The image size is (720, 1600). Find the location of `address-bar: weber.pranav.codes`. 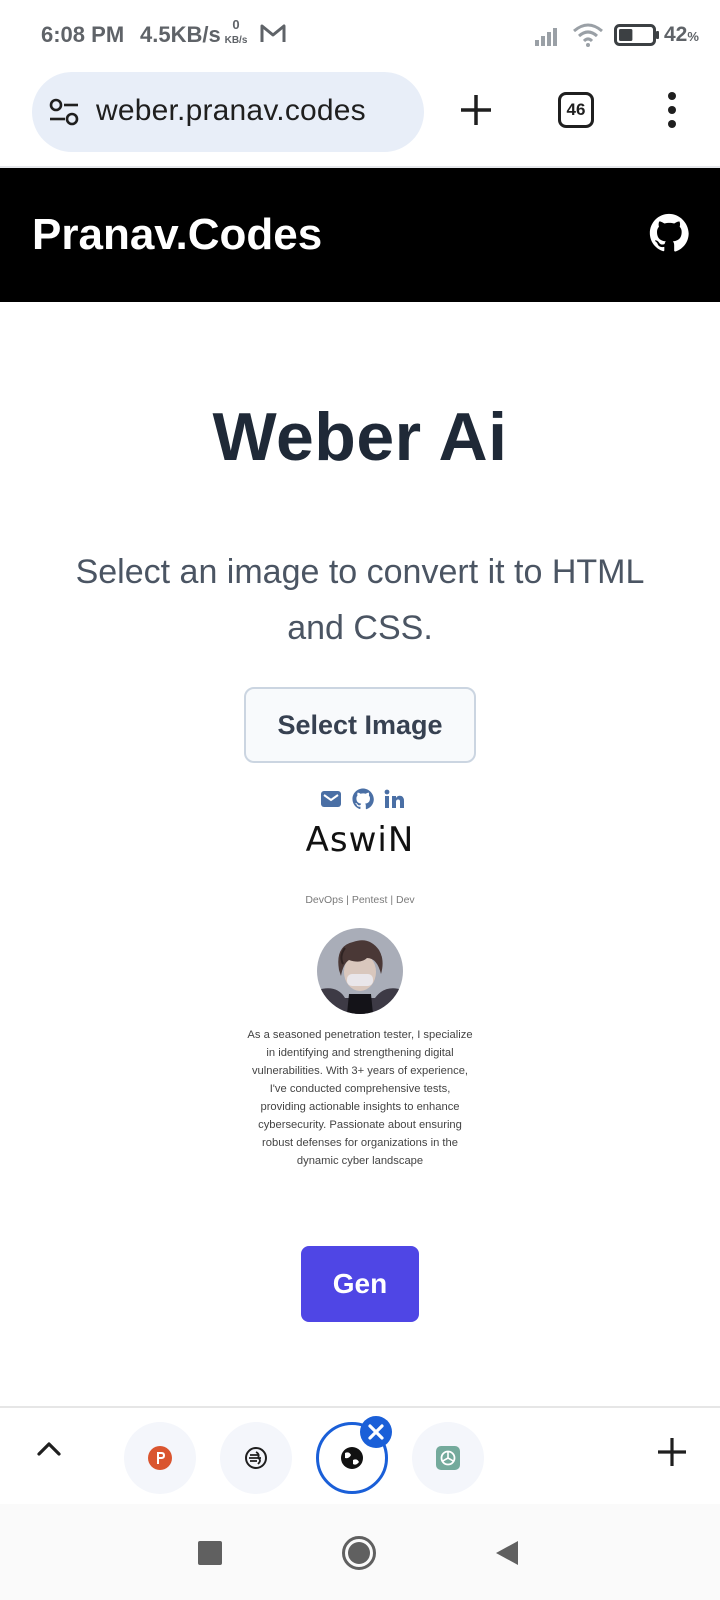

address-bar: weber.pranav.codes is located at coordinates (228, 112).